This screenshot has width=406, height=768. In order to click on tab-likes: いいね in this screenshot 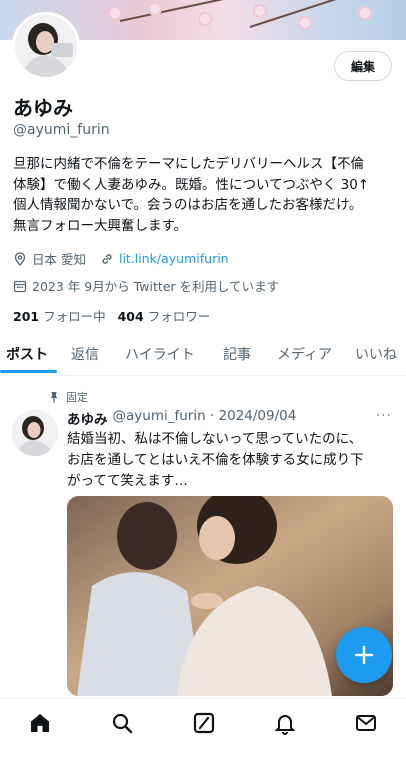, I will do `click(376, 354)`.